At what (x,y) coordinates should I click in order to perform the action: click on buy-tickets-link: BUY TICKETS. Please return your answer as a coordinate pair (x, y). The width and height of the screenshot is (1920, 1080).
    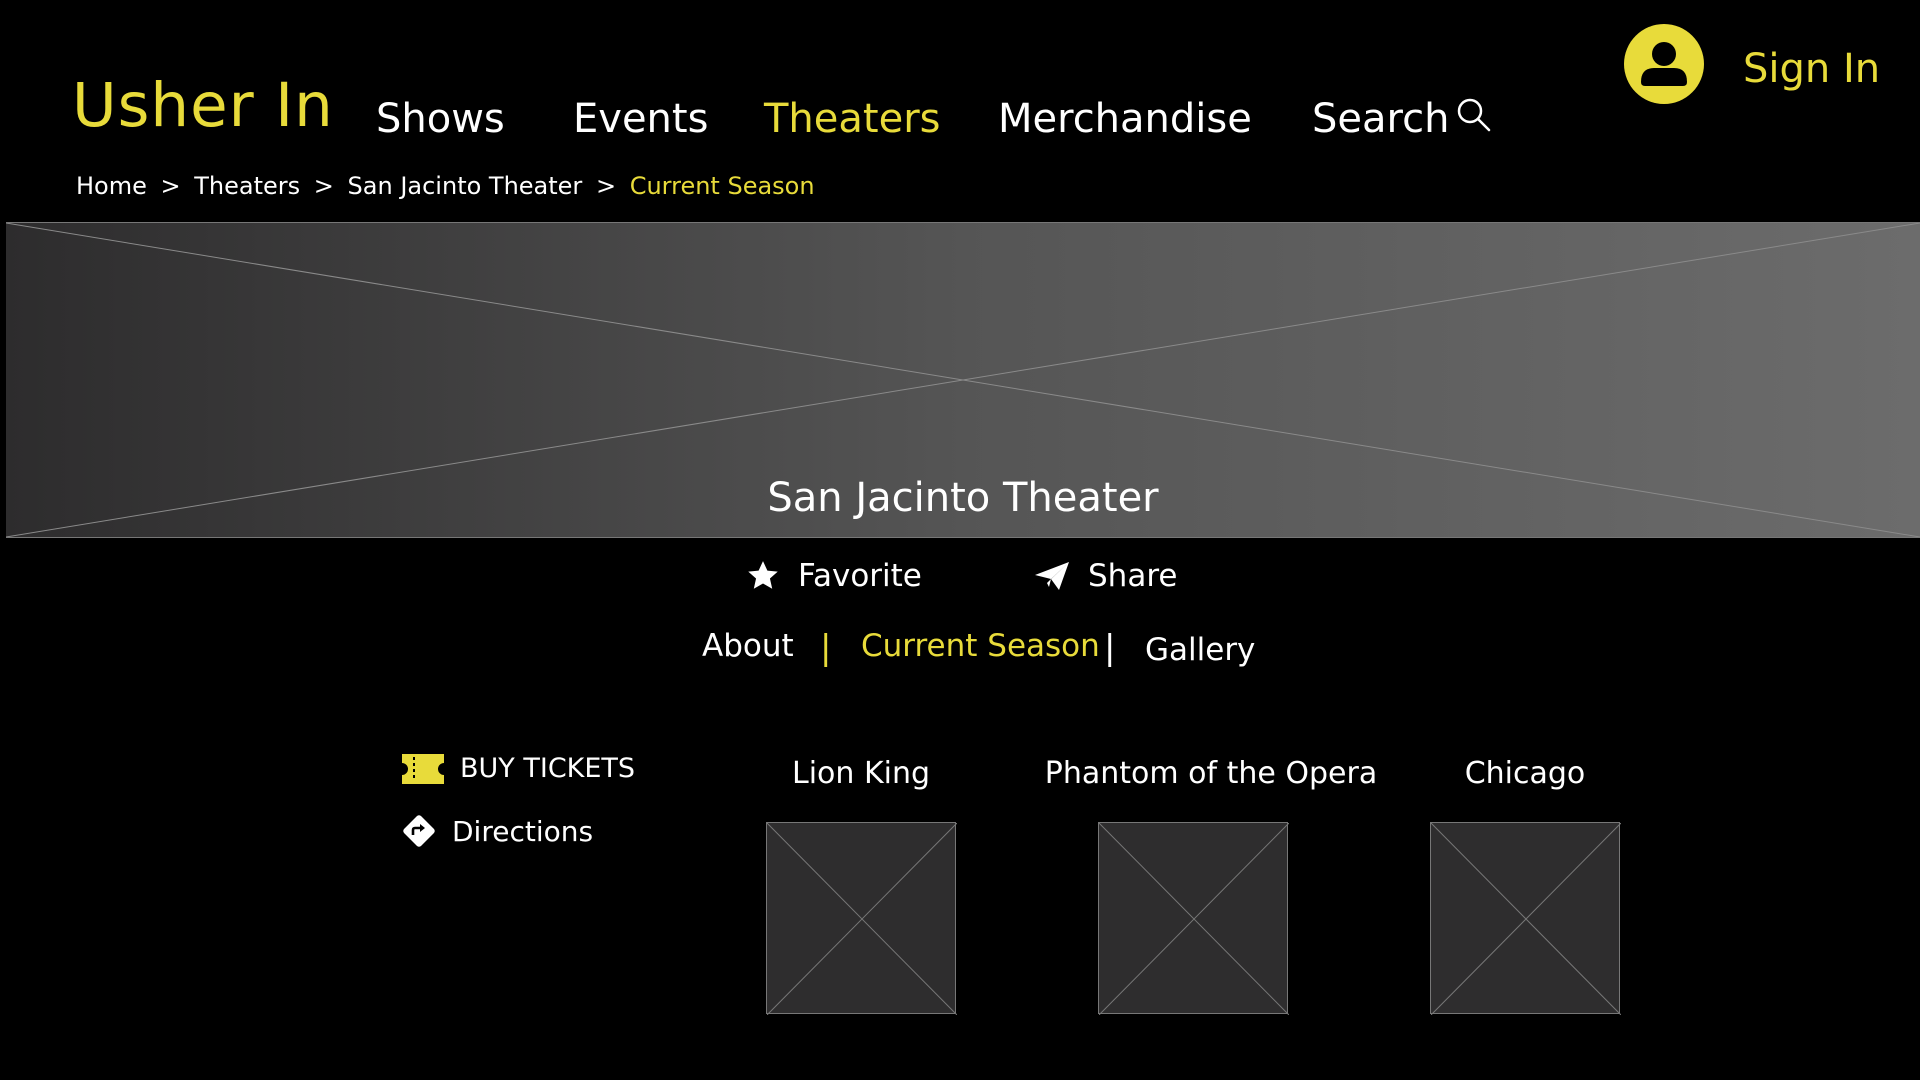
    Looking at the image, I should click on (518, 768).